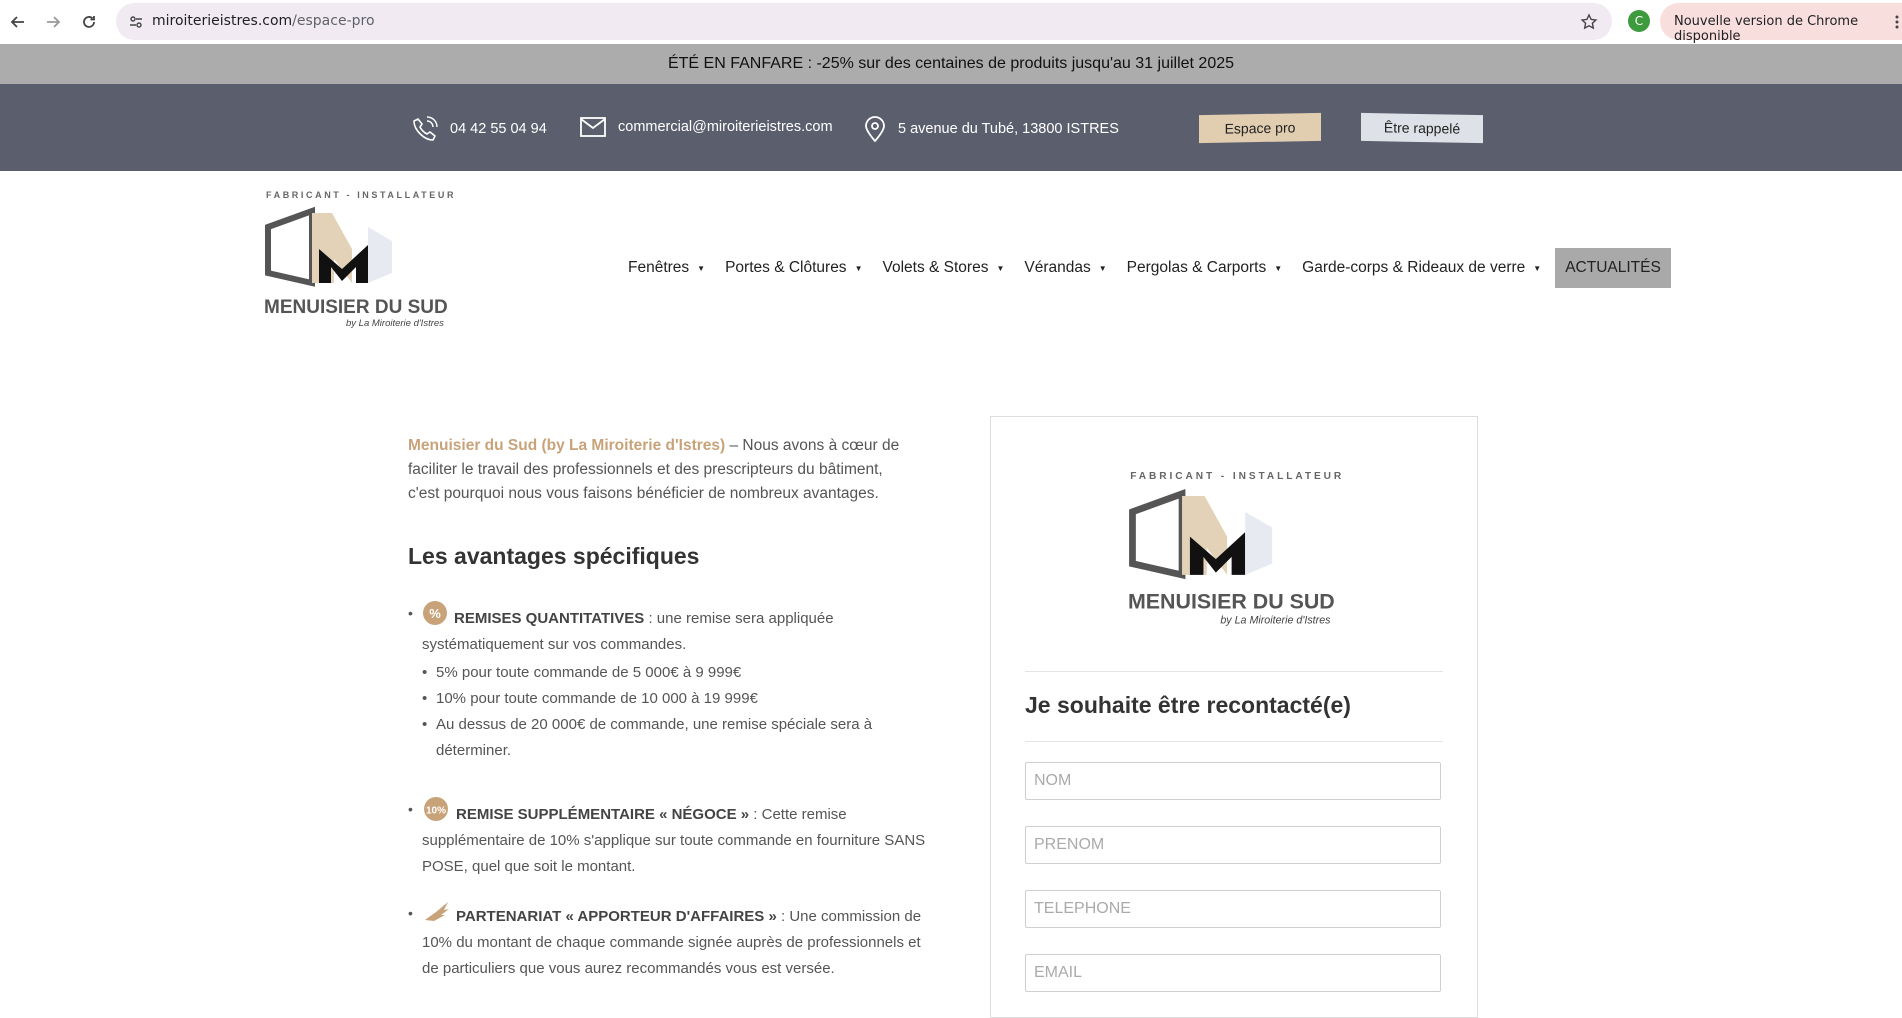 This screenshot has height=1018, width=1902. I want to click on form-title: Je souhaite être recontacté(e), so click(1188, 705).